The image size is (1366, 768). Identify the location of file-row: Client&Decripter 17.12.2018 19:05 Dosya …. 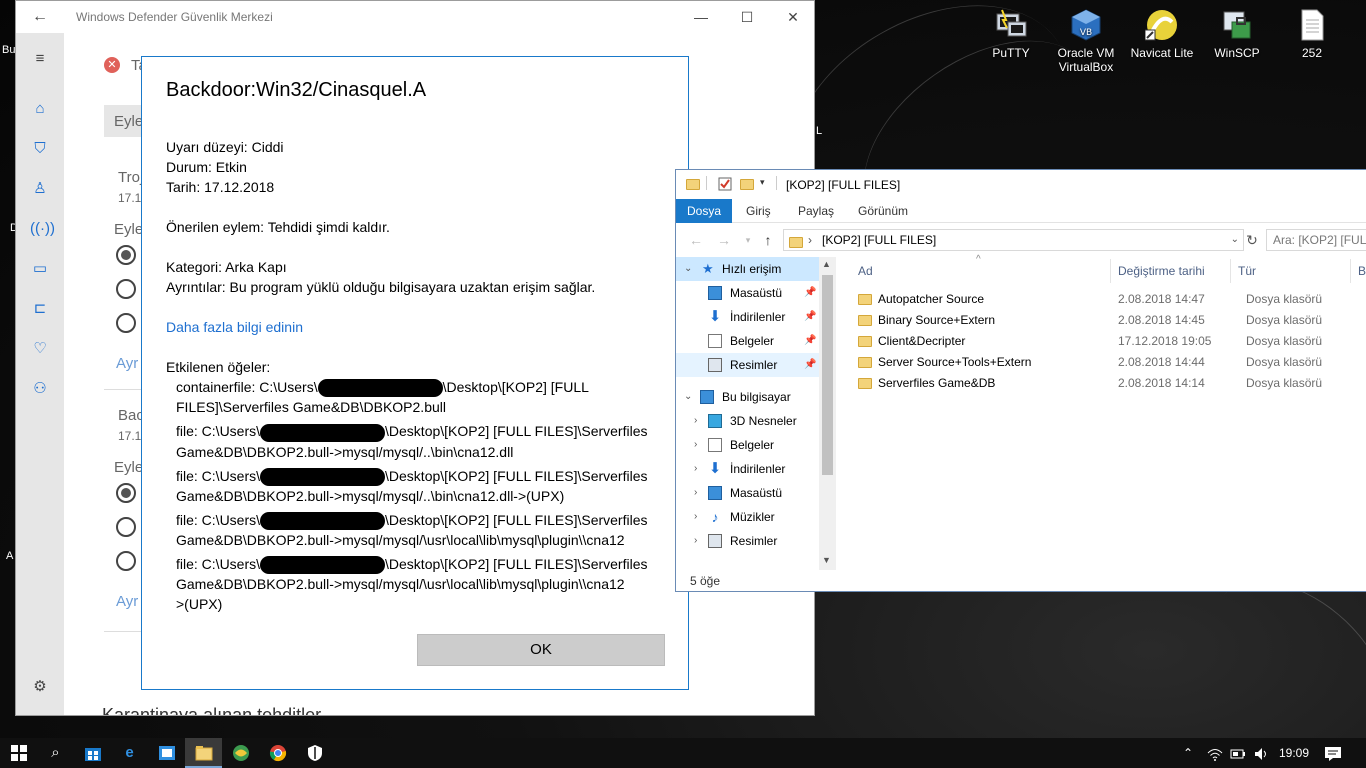
(1110, 341).